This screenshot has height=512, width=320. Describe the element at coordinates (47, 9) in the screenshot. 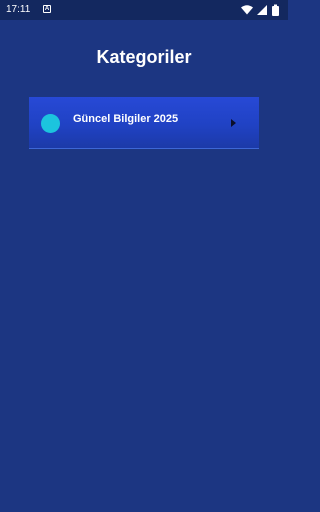

I see `notification-icon: A` at that location.